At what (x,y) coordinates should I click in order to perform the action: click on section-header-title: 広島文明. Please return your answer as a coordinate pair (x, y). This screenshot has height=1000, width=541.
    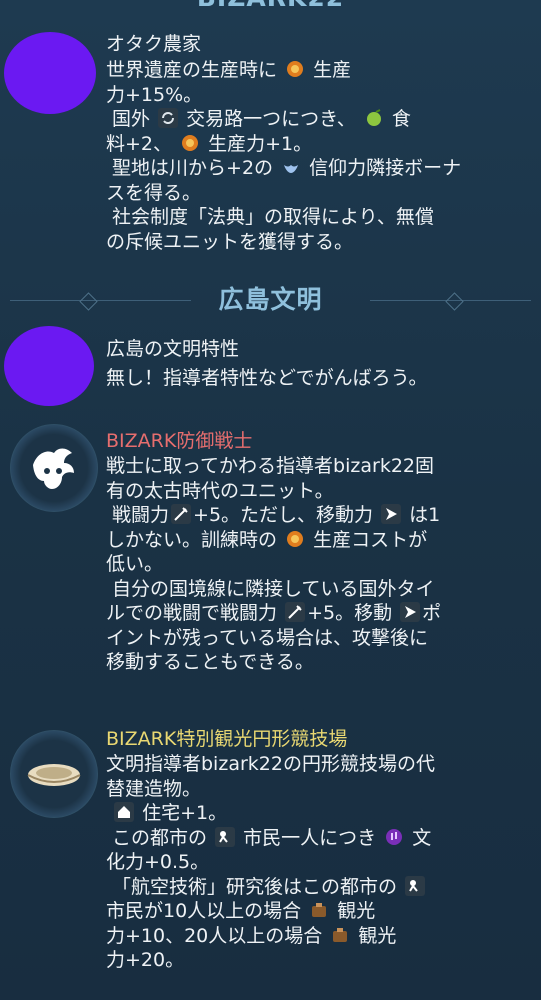
    Looking at the image, I should click on (270, 299).